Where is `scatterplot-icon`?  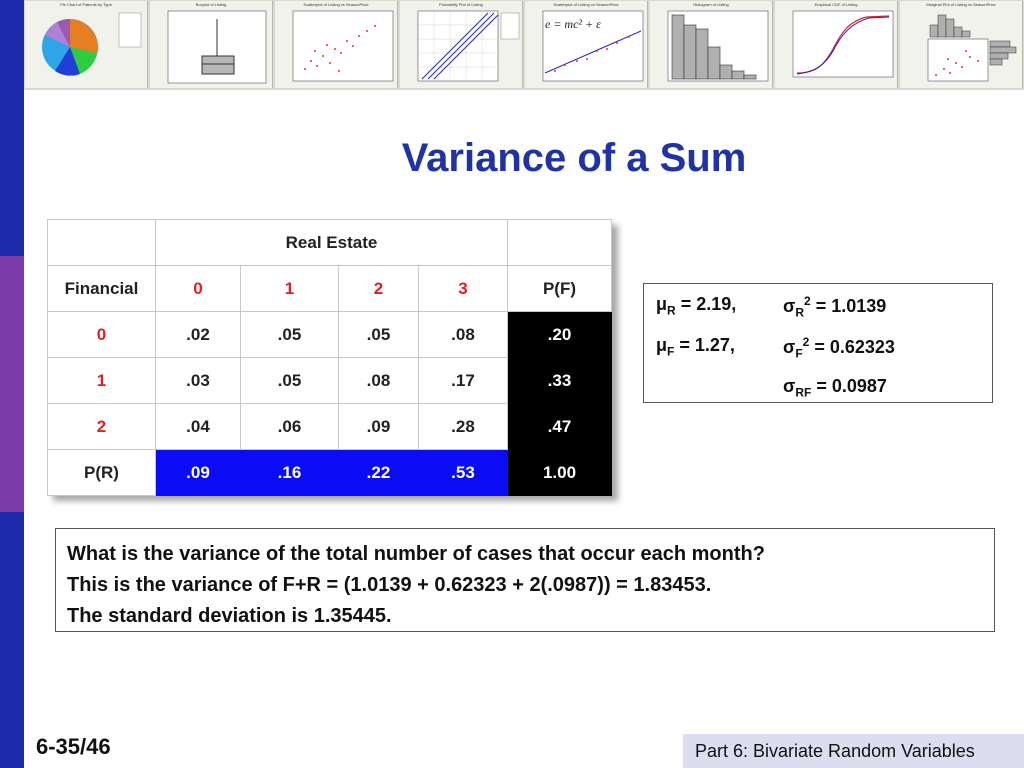
scatterplot-icon is located at coordinates (343, 46).